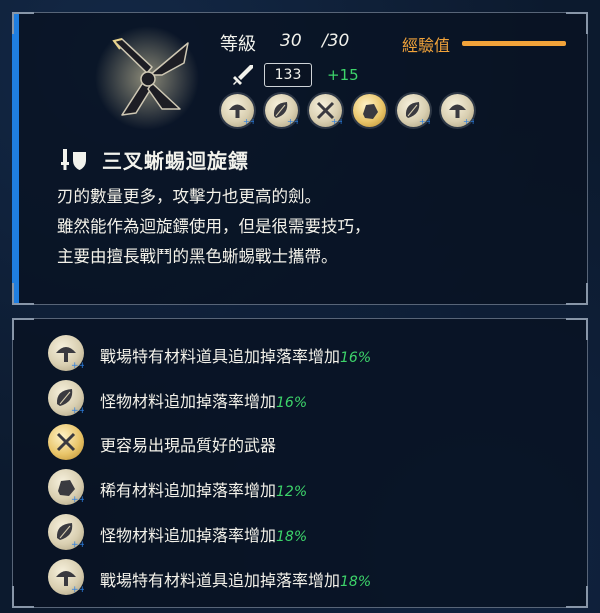 Image resolution: width=600 pixels, height=613 pixels. I want to click on boomerang-weapon-icon, so click(147, 78).